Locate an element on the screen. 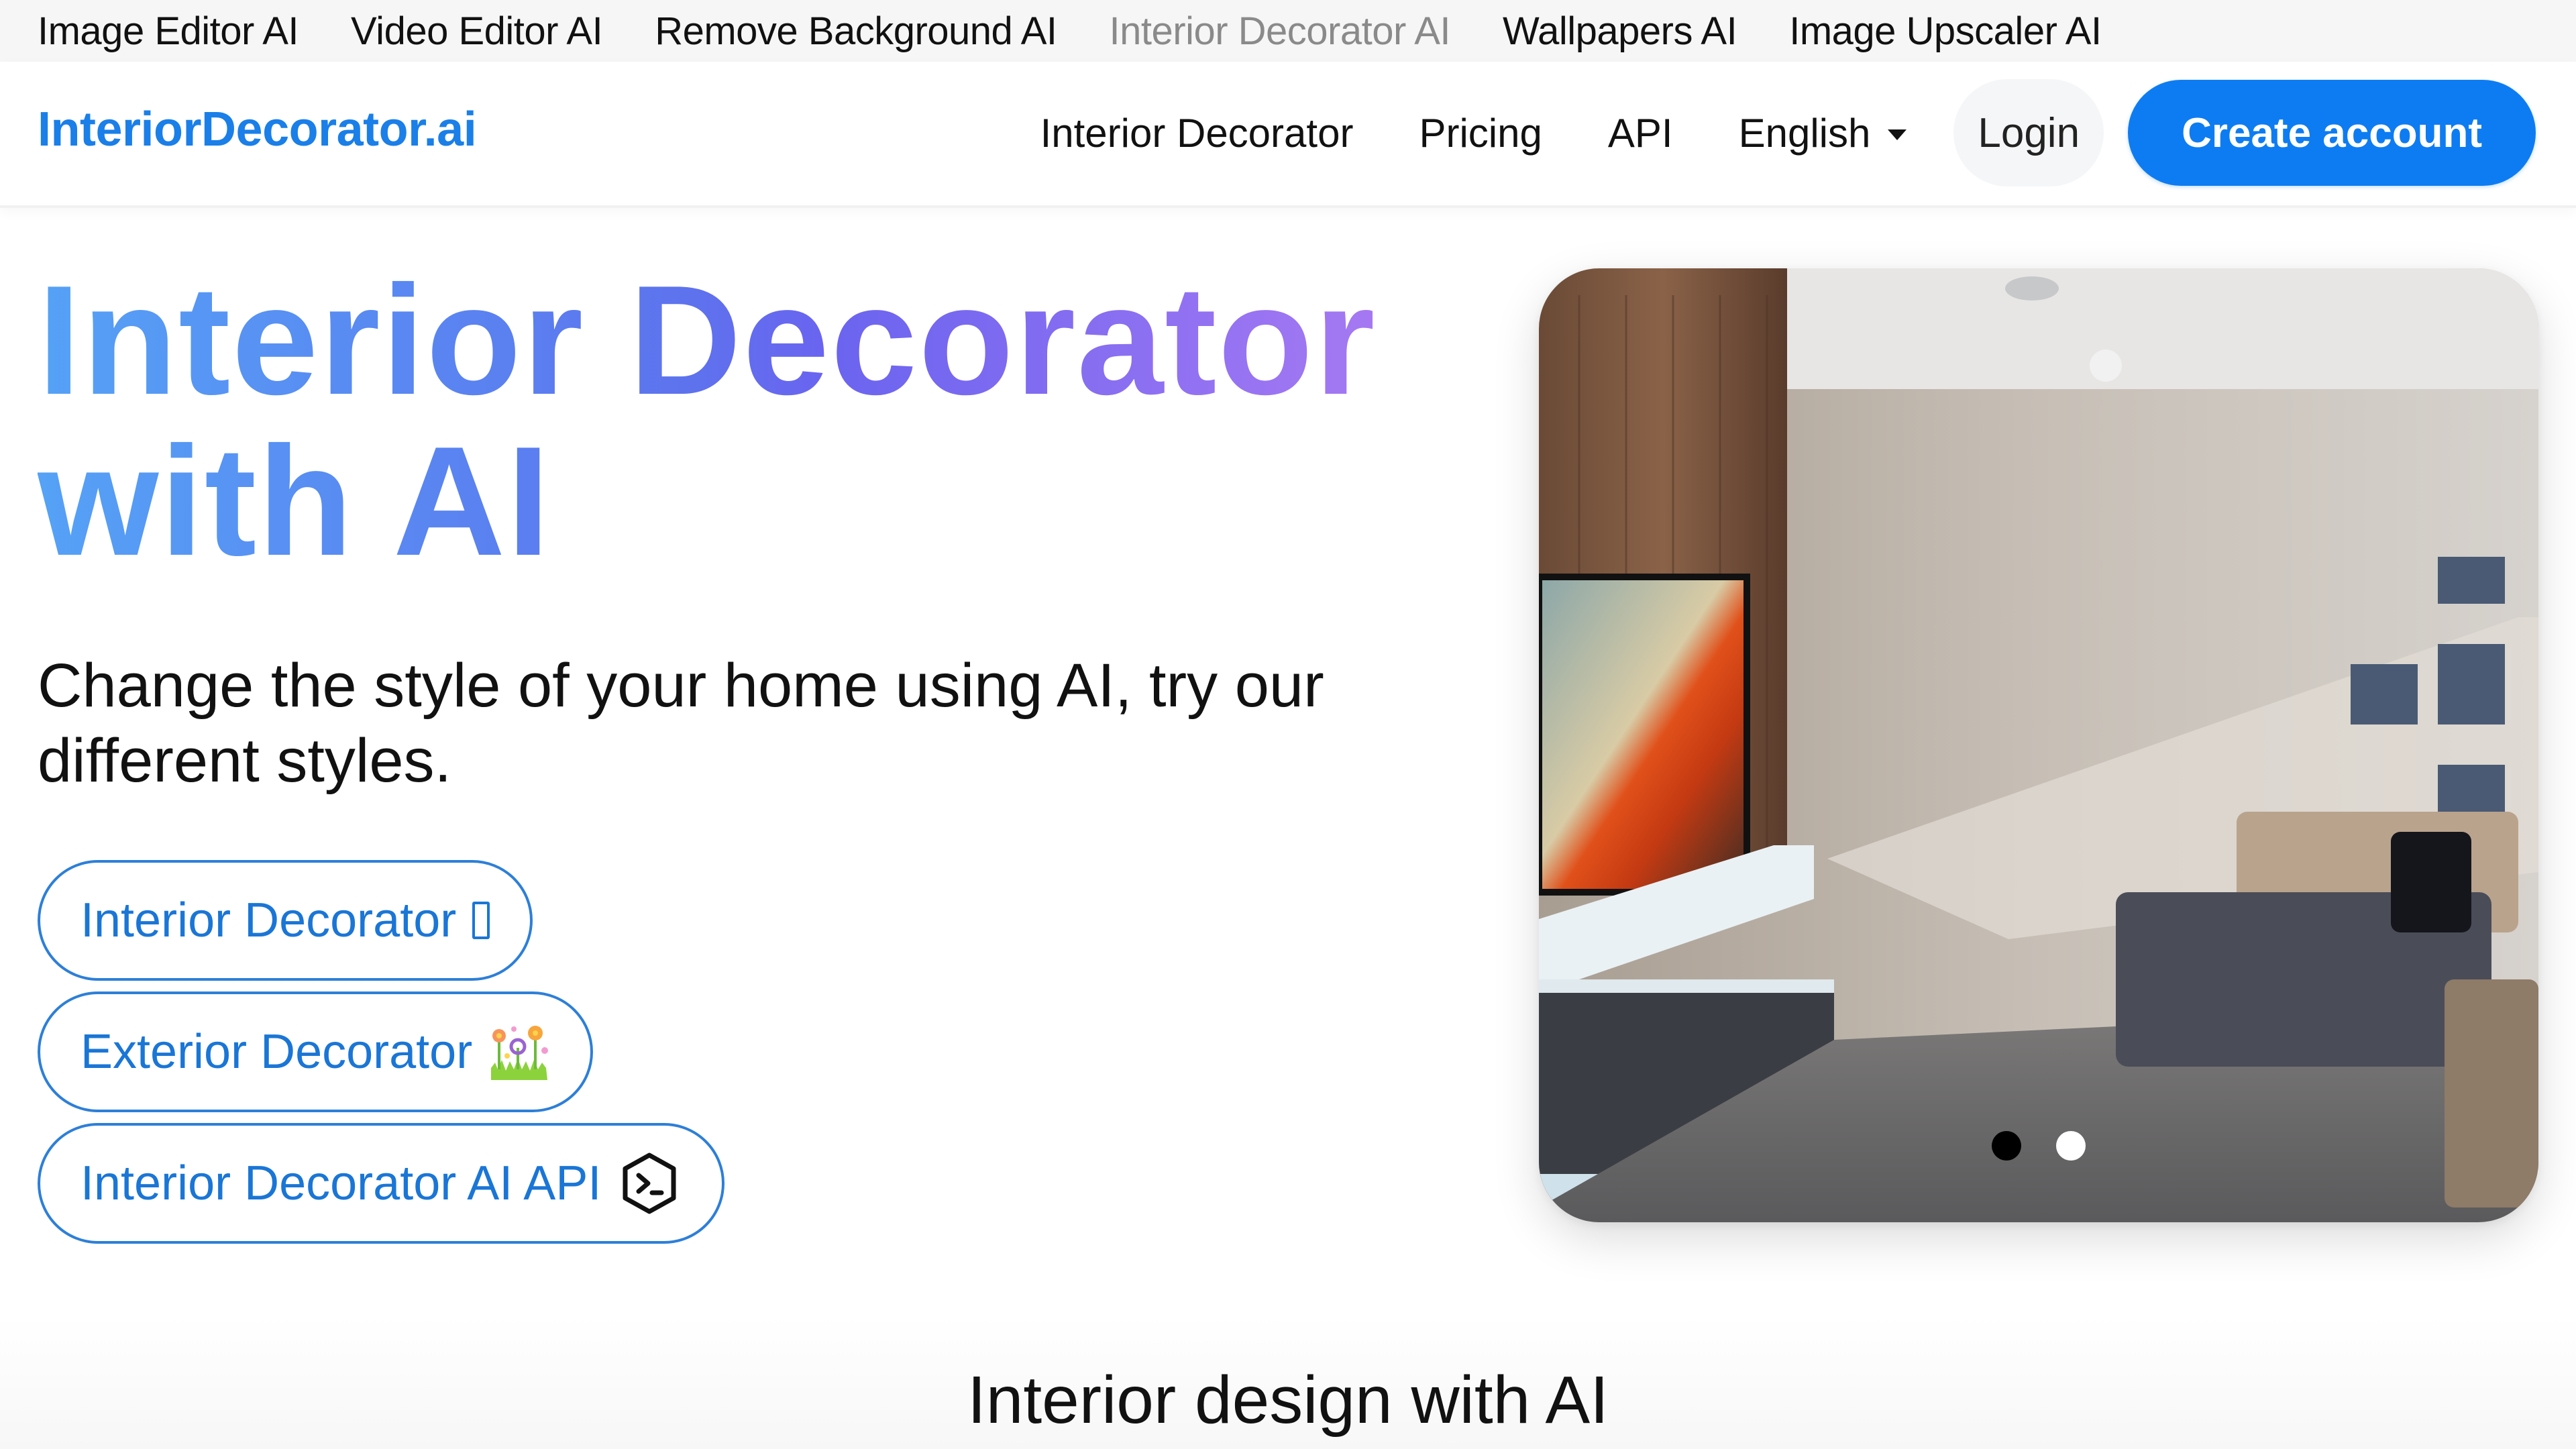  nav-link-api: API is located at coordinates (1640, 133).